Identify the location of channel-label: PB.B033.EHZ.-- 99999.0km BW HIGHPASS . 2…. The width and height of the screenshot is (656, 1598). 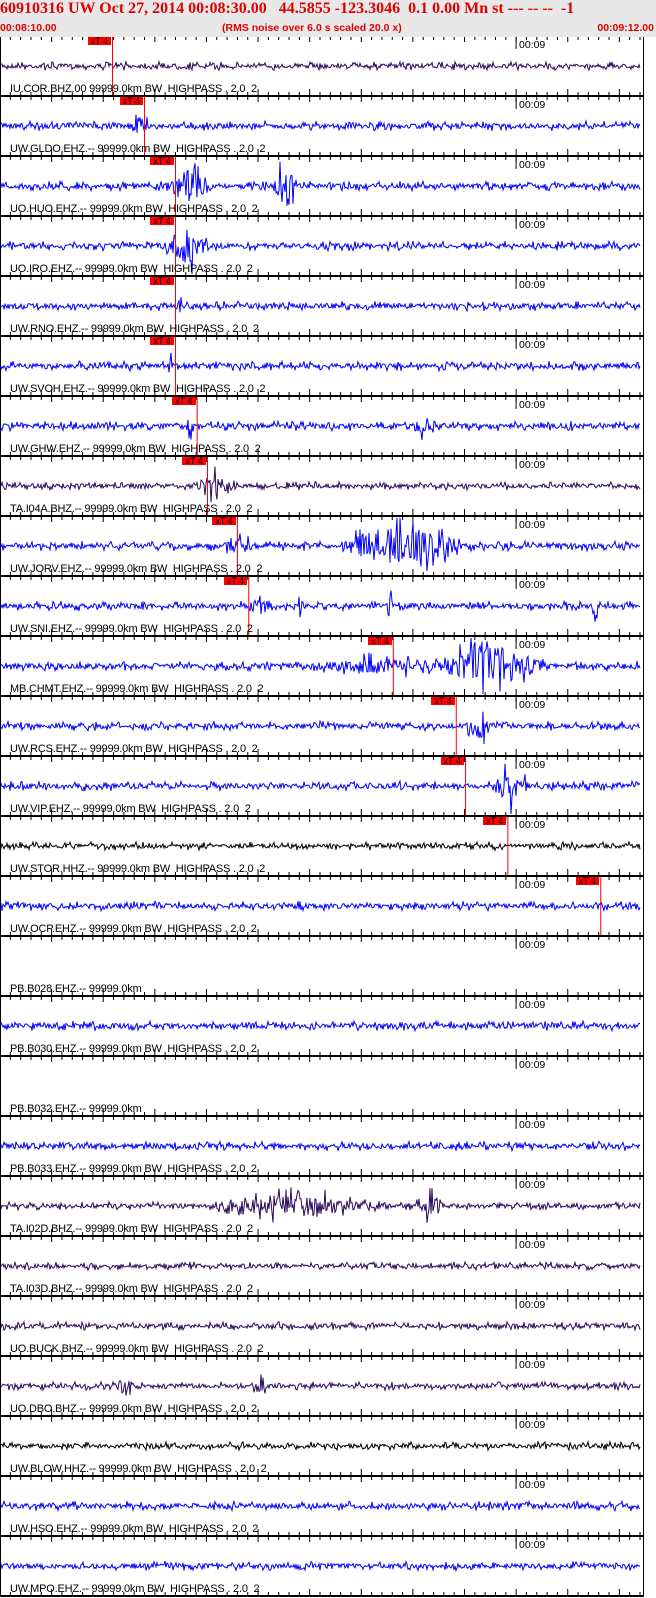
(133, 1169).